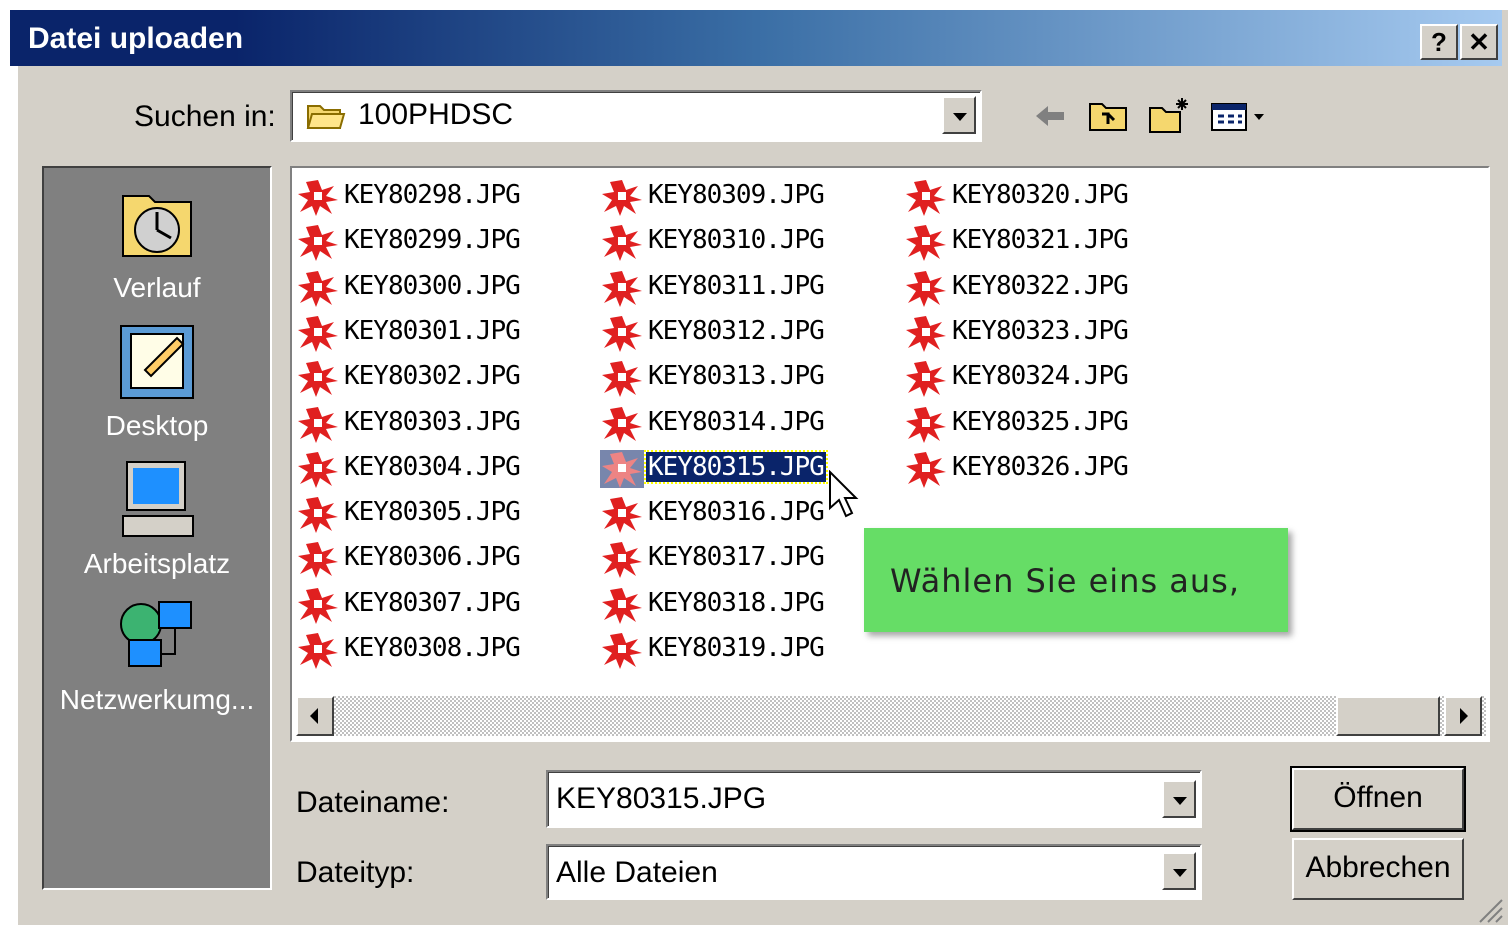  I want to click on file-name: KEY80311.JPG, so click(736, 285).